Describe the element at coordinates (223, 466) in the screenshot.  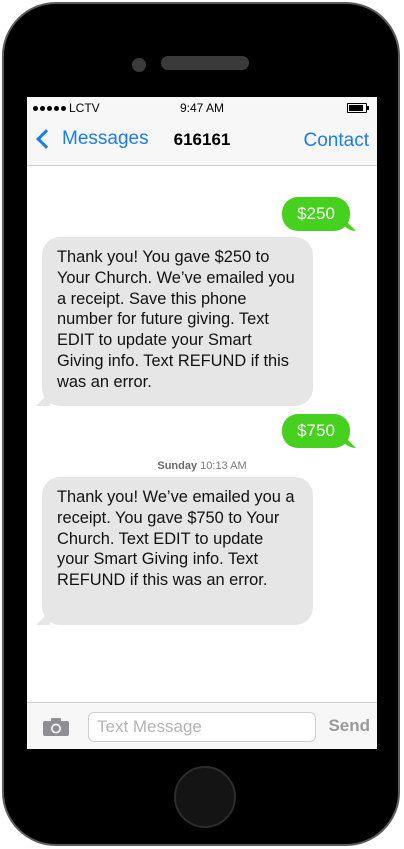
I see `timestamp-time: 10:13 AM` at that location.